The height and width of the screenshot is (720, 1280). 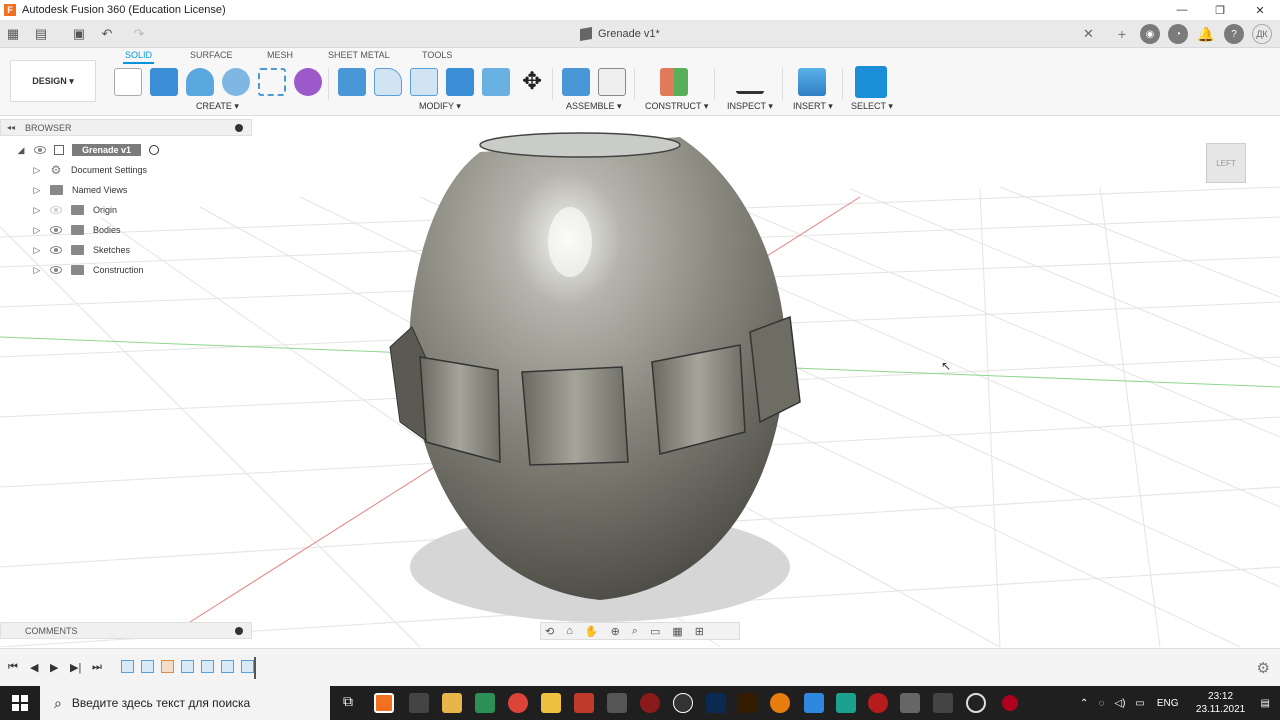 I want to click on job-status-icon: ◔, so click(x=1178, y=34).